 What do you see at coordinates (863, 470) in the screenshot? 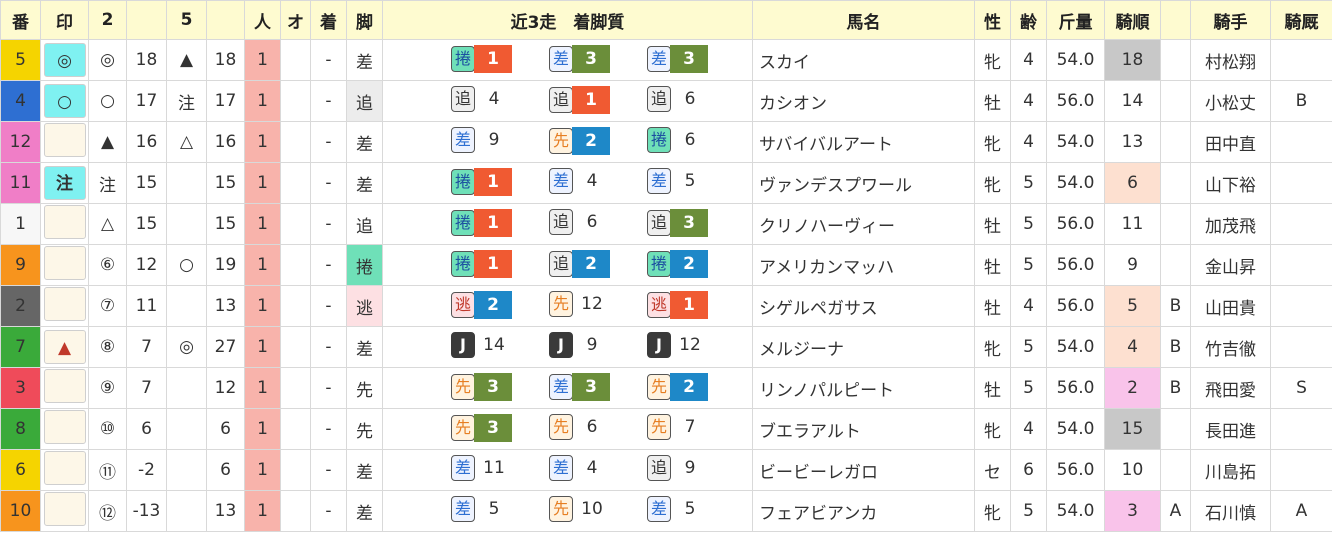
I see `horse-name: ビービーレガロ` at bounding box center [863, 470].